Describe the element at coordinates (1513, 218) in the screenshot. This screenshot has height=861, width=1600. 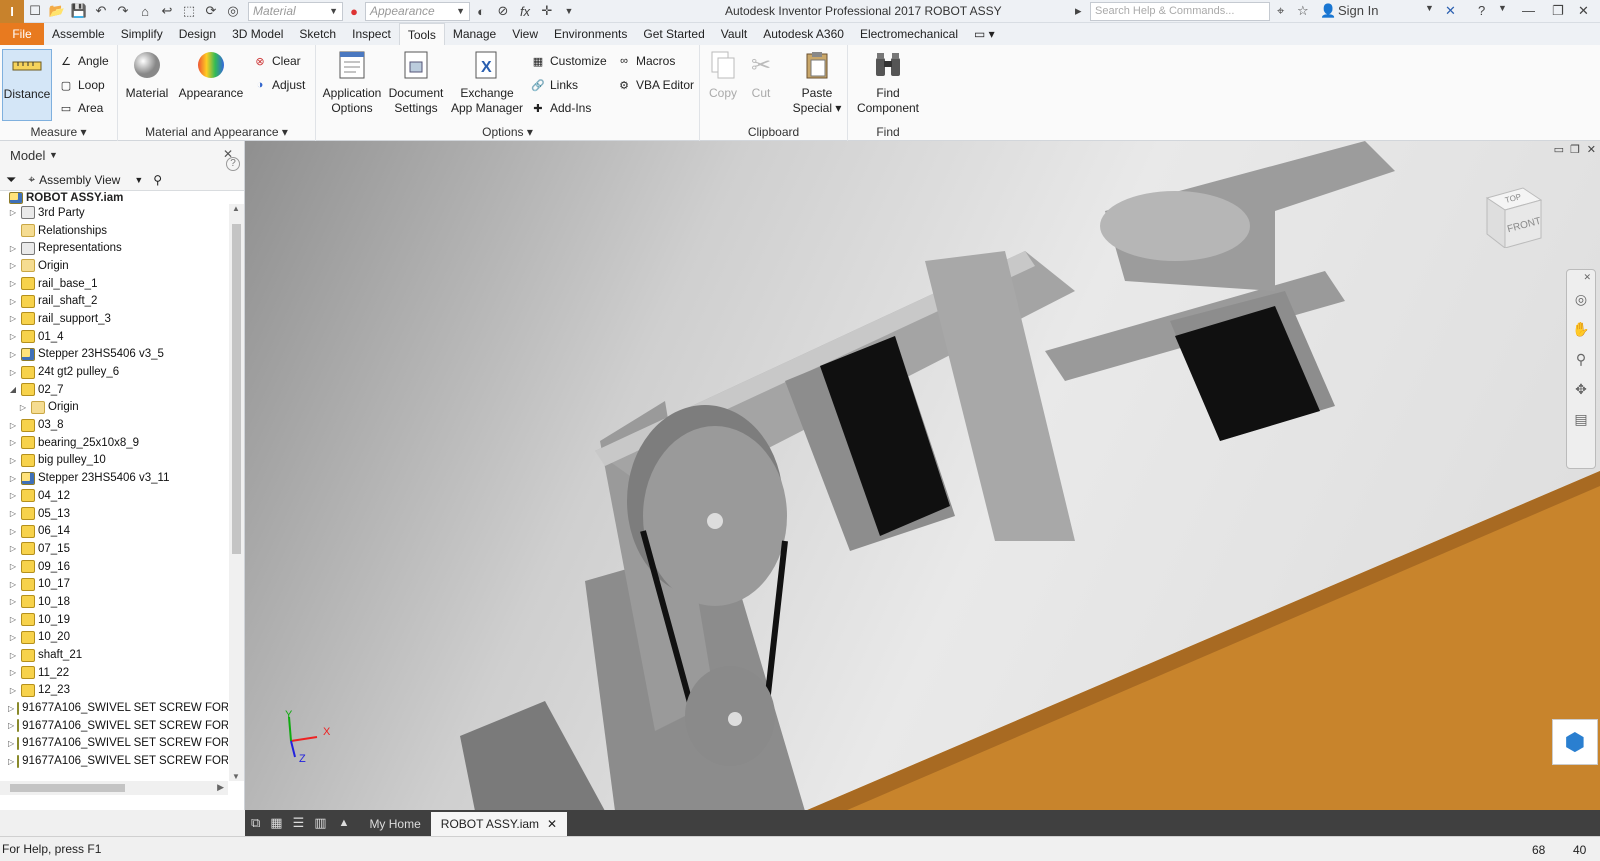
I see `view-cube: TOP FRONT` at that location.